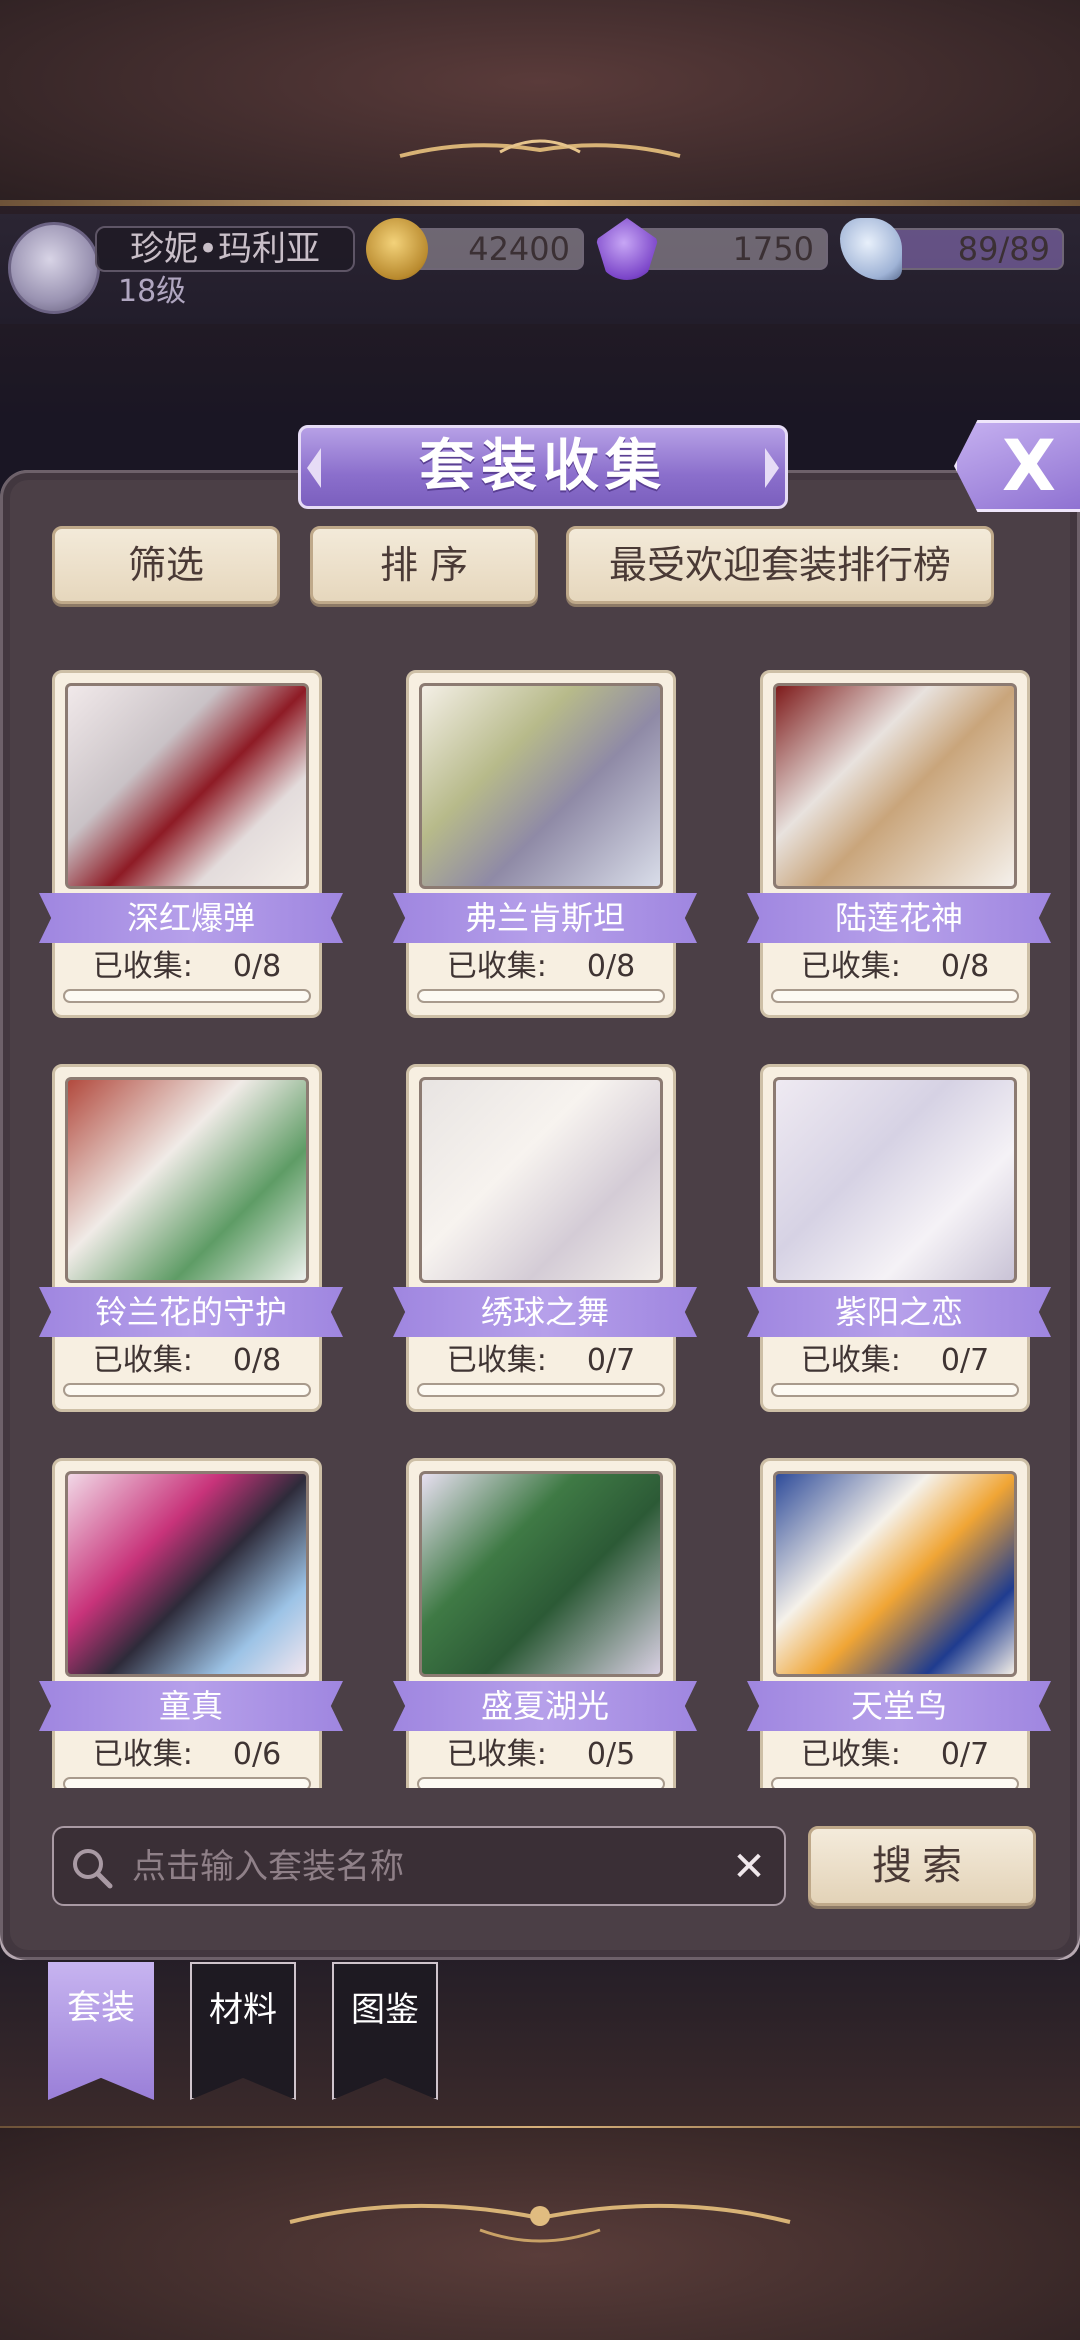 The width and height of the screenshot is (1080, 2340). I want to click on player-level: 18级, so click(152, 291).